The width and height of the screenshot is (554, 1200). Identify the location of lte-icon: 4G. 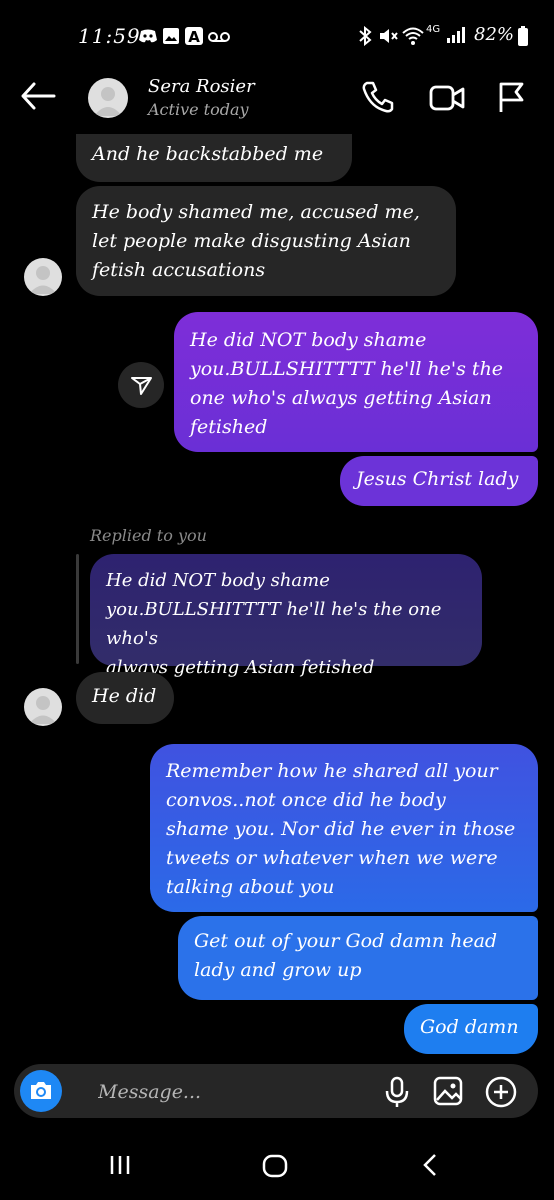
(433, 29).